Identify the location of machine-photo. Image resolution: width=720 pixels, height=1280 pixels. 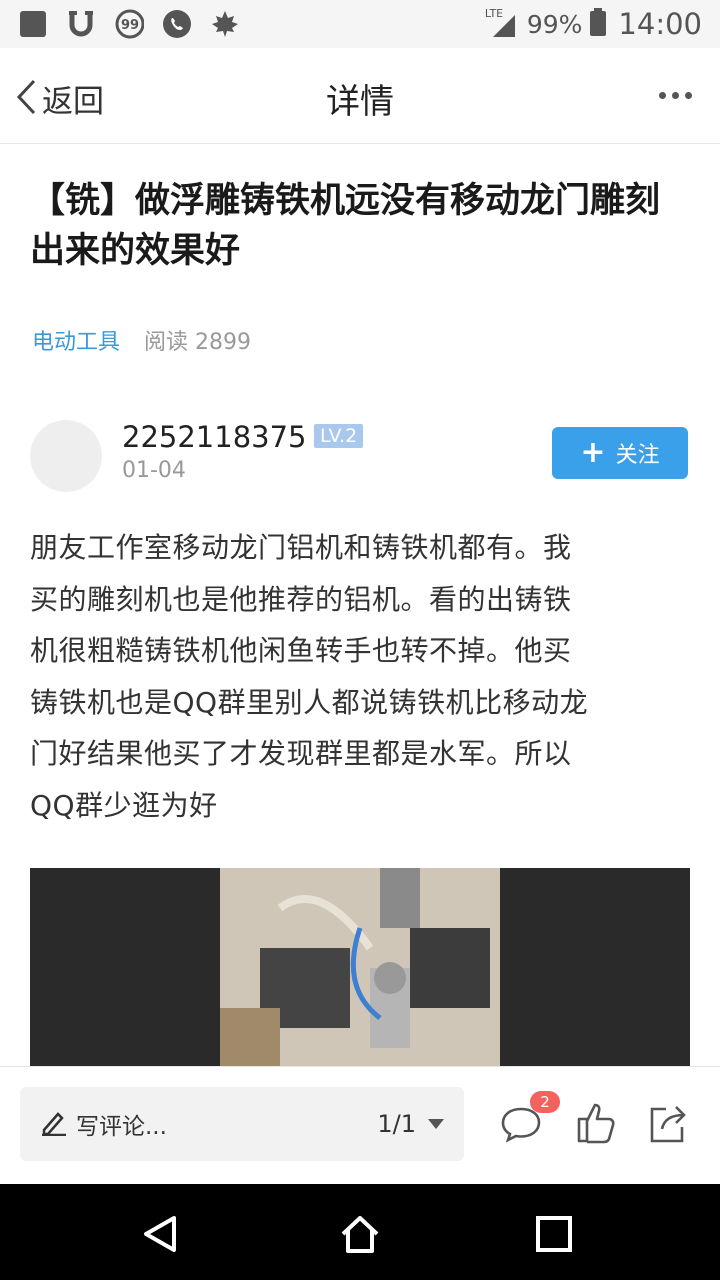
(360, 967).